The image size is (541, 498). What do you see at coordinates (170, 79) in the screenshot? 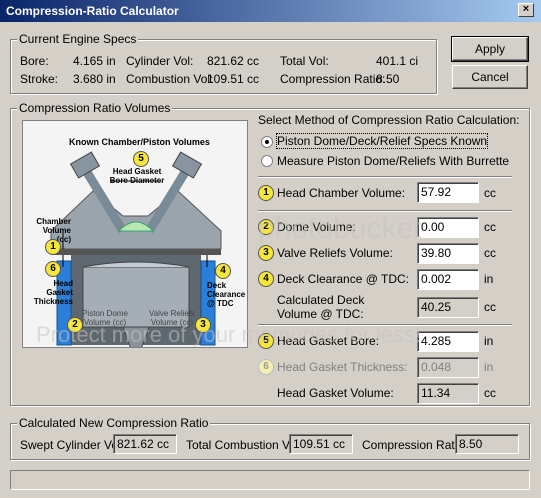
I see `combustion-vol-label: Combustion Vol:` at bounding box center [170, 79].